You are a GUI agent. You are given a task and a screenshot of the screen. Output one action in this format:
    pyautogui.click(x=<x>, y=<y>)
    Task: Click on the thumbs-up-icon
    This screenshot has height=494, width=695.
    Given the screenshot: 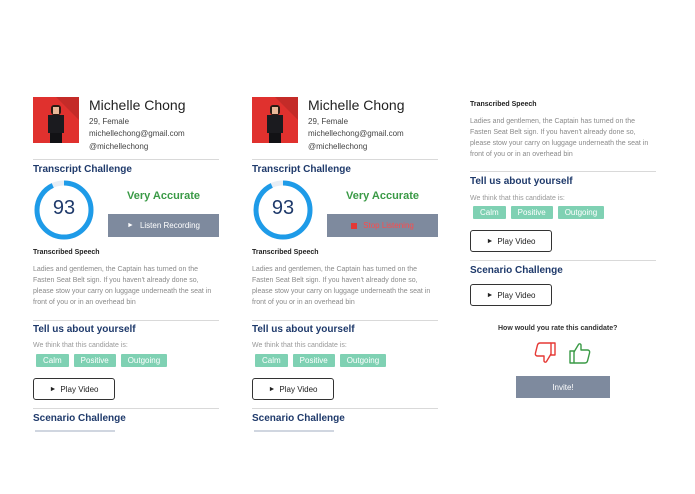 What is the action you would take?
    pyautogui.click(x=580, y=353)
    